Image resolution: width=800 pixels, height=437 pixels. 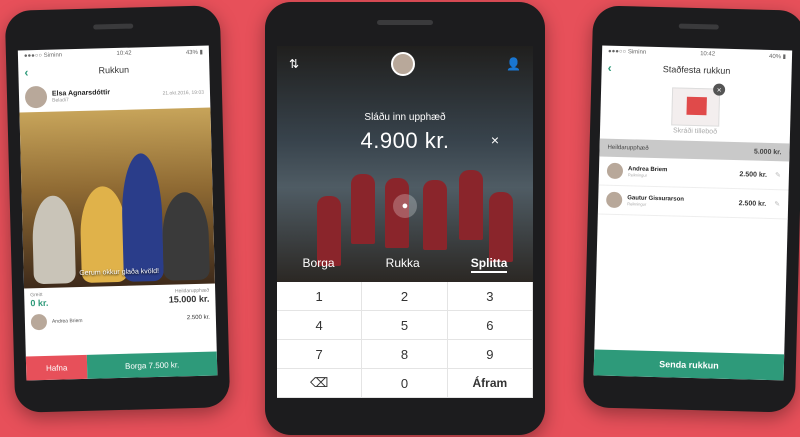 What do you see at coordinates (189, 299) in the screenshot?
I see `total-value: 15.000 kr.` at bounding box center [189, 299].